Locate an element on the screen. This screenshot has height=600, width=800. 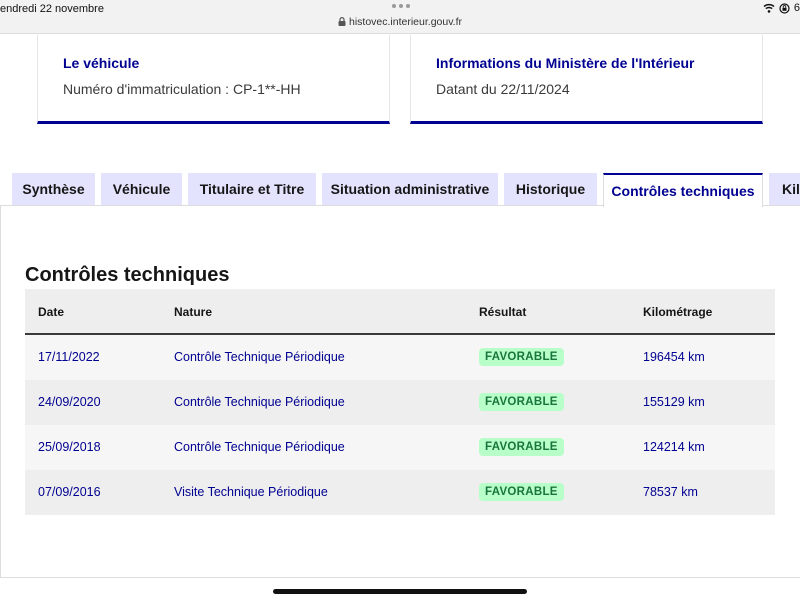
tab-vehicule: Véhicule is located at coordinates (141, 189).